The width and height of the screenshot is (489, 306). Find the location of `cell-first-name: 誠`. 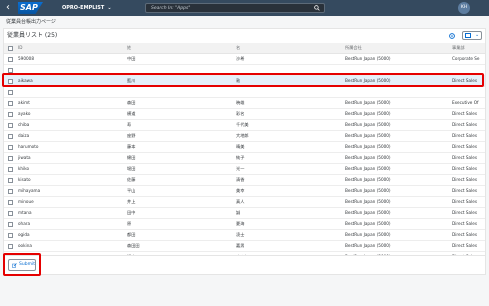

cell-first-name: 誠 is located at coordinates (238, 212).